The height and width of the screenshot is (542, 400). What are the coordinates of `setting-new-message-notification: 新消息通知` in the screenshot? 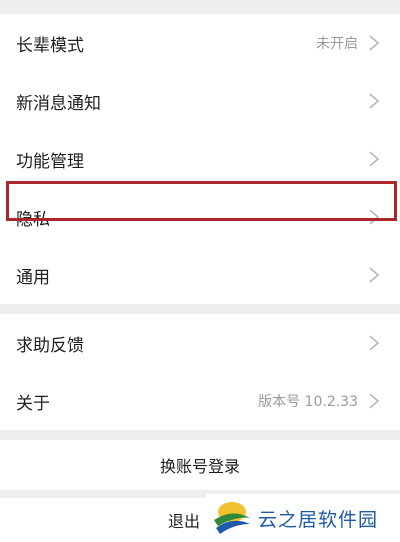 It's located at (200, 101).